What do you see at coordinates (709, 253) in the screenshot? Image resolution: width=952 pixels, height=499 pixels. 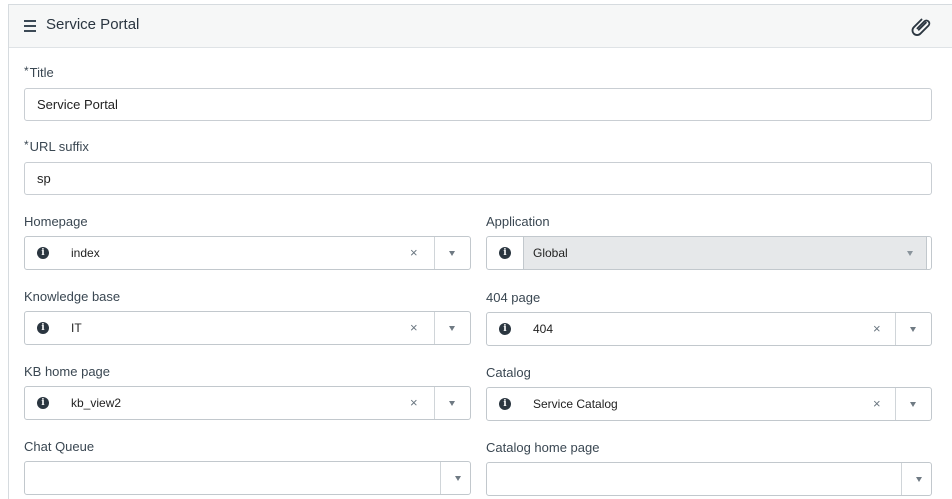 I see `application-select: i Global` at bounding box center [709, 253].